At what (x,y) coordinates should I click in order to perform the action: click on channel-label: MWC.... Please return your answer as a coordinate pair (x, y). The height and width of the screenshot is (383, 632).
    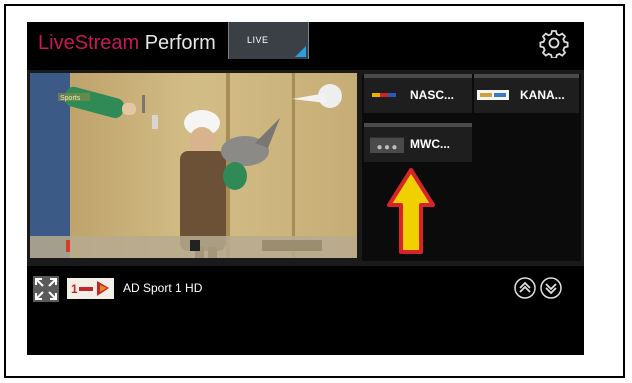
    Looking at the image, I should click on (430, 144).